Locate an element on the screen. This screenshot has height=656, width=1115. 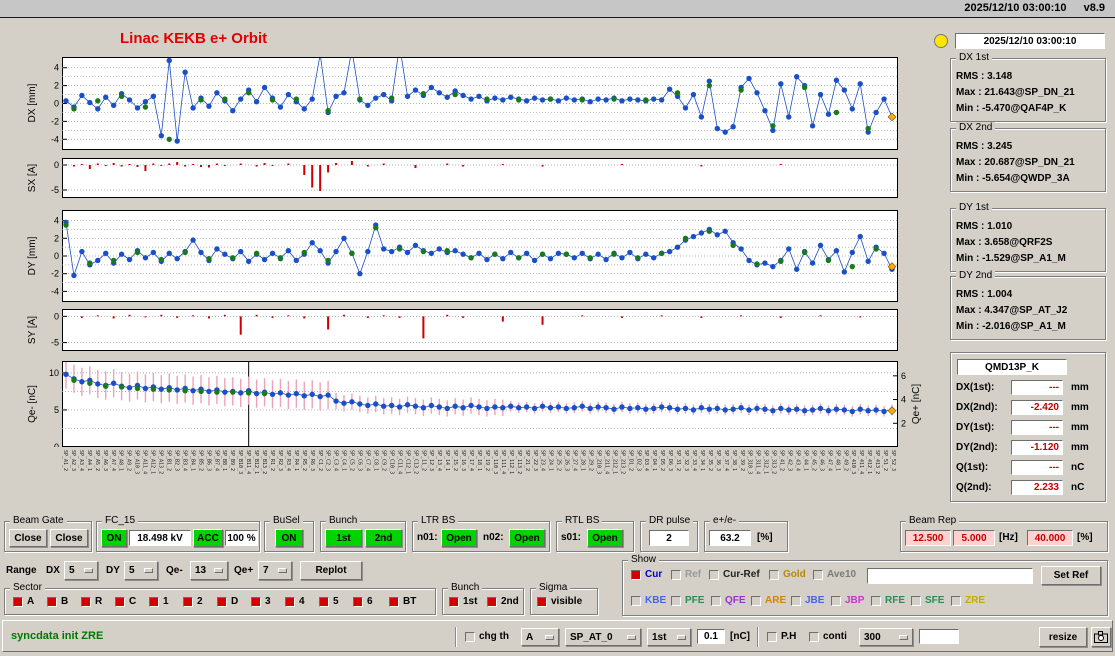
dx-orbit-plot: 4 2 0 -2 -4 is located at coordinates (479, 103).